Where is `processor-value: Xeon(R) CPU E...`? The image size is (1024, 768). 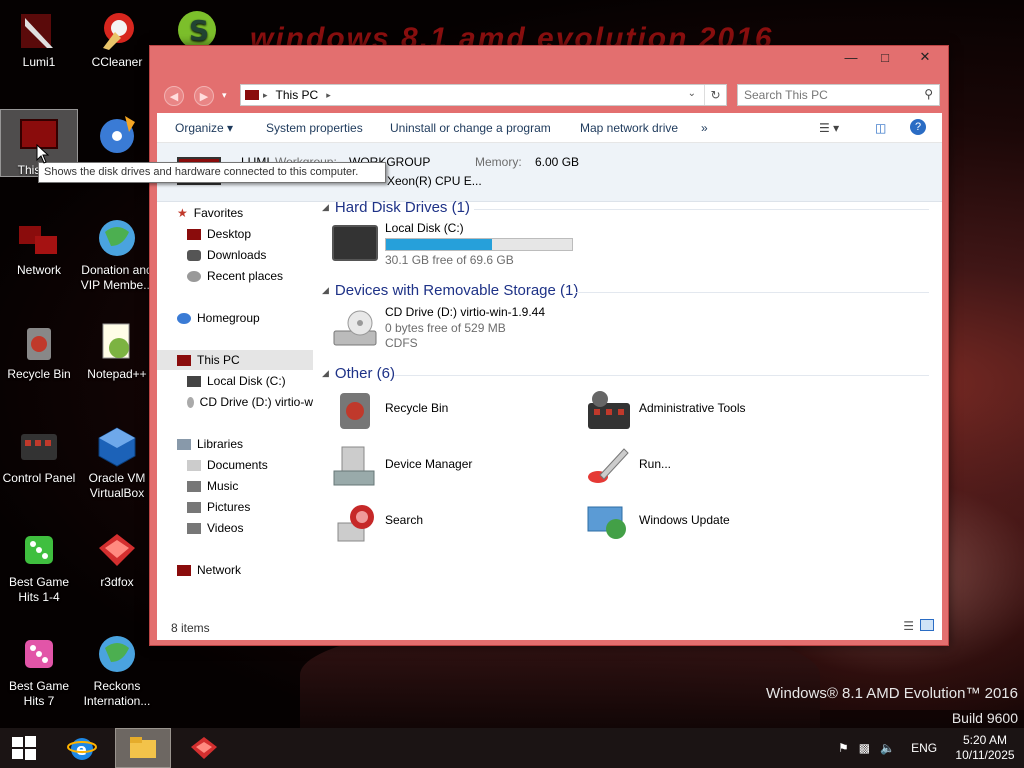 processor-value: Xeon(R) CPU E... is located at coordinates (434, 181).